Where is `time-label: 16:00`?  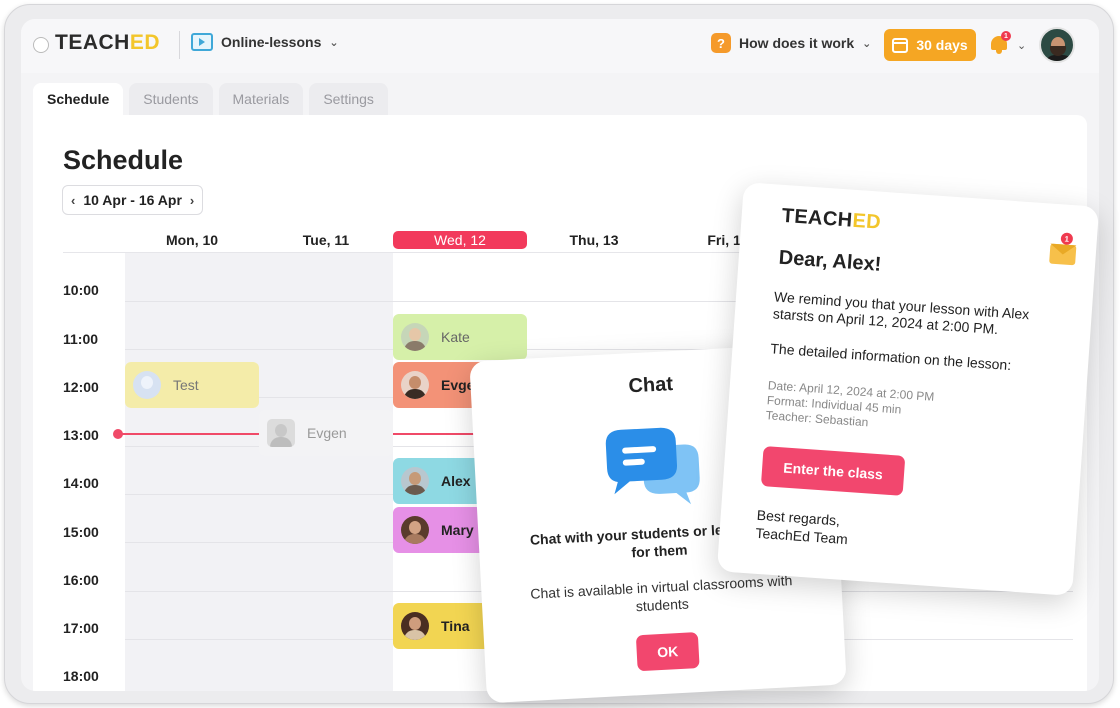 time-label: 16:00 is located at coordinates (81, 580).